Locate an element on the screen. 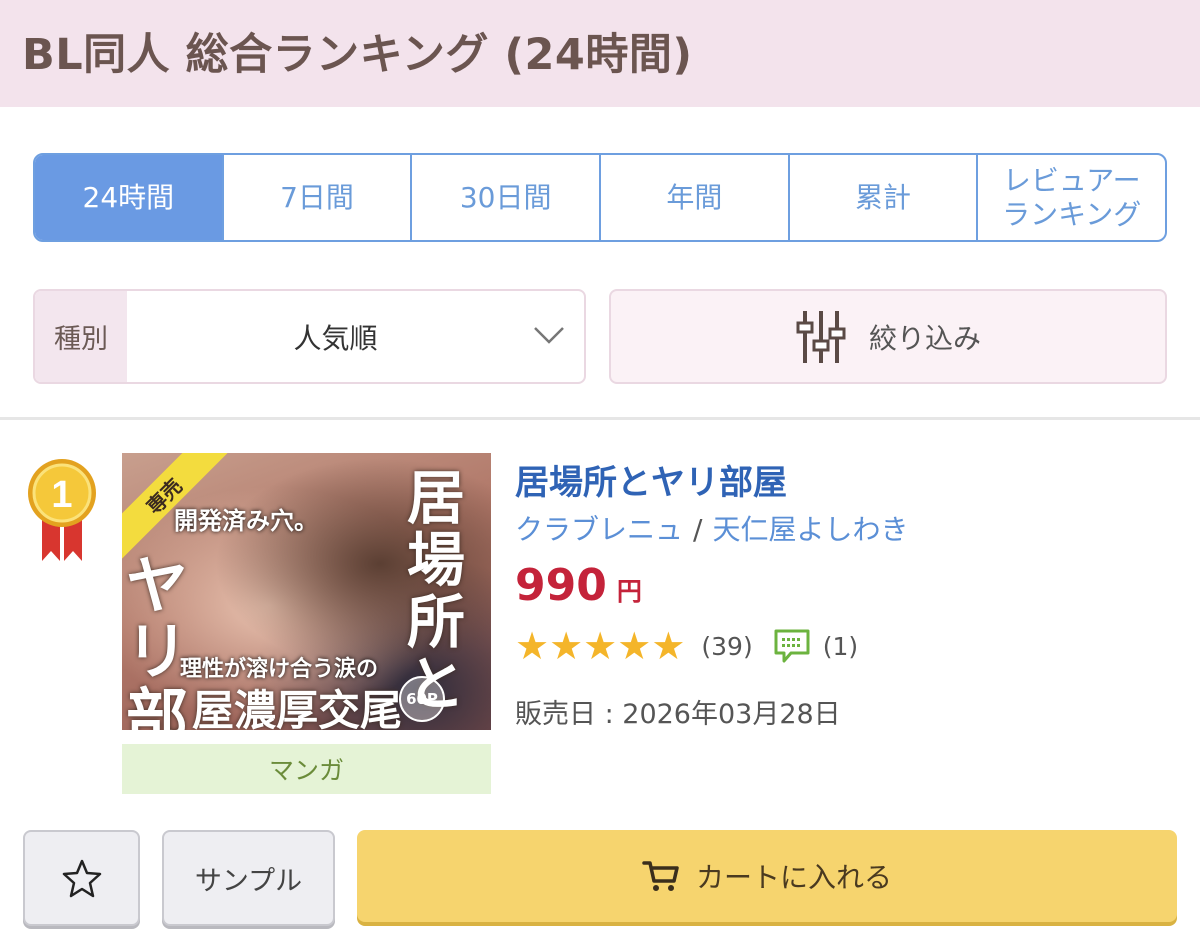 The height and width of the screenshot is (943, 1200). tab-yearly: 年間 is located at coordinates (693, 197).